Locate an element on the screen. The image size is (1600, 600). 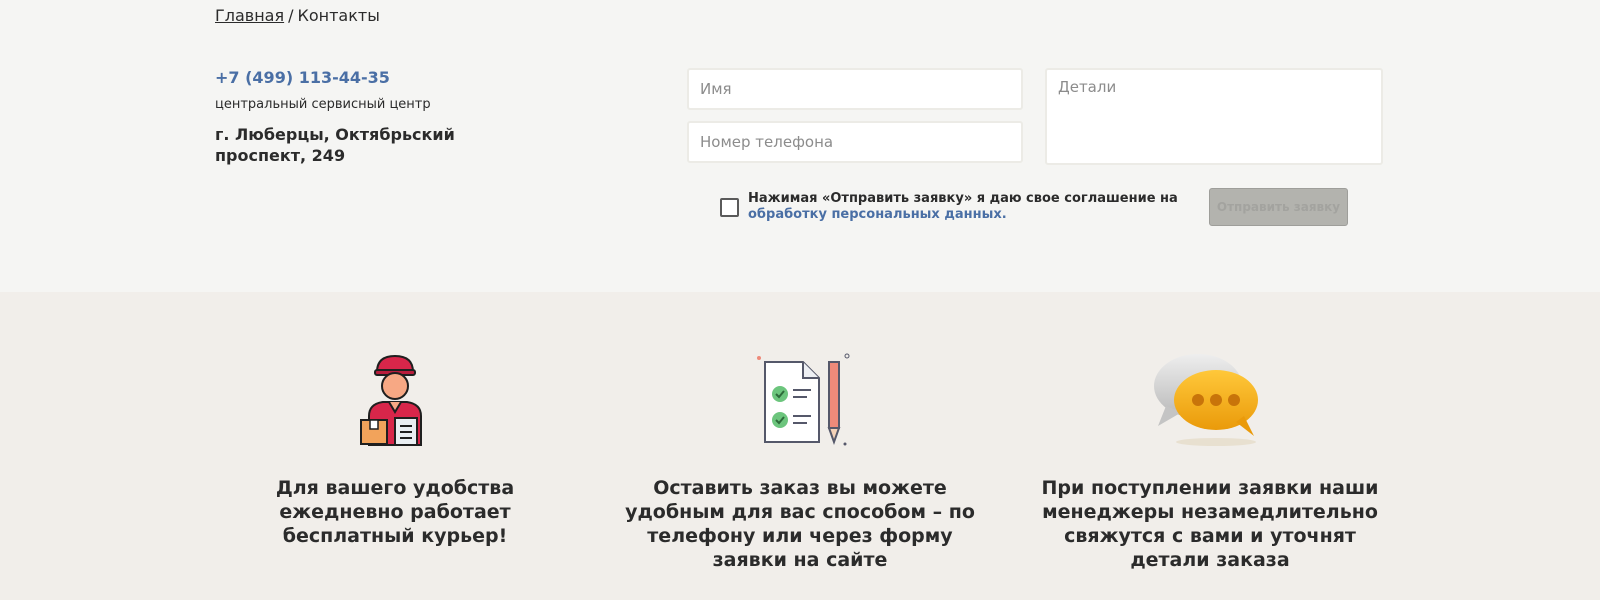
breadcrumb-home-link: Главная is located at coordinates (249, 15).